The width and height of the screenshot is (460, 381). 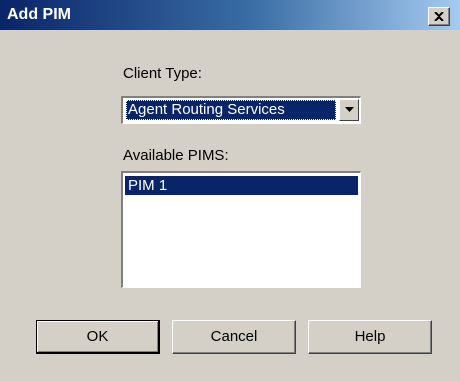 I want to click on client-type-selected-value: Agent Routing Services, so click(x=231, y=110).